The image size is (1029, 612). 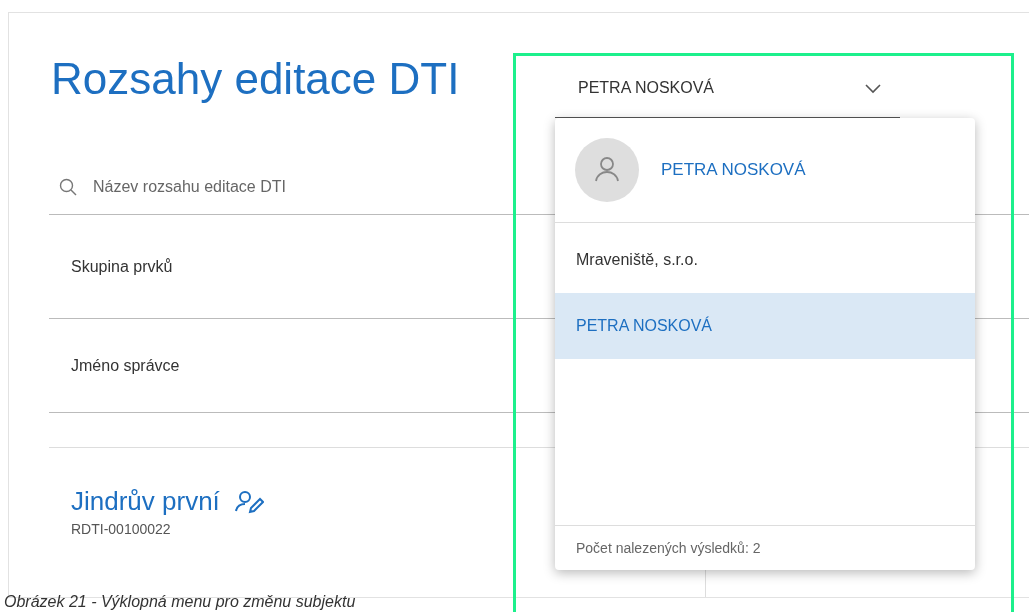 What do you see at coordinates (765, 547) in the screenshot?
I see `result-count: Počet nalezených výsledků: 2` at bounding box center [765, 547].